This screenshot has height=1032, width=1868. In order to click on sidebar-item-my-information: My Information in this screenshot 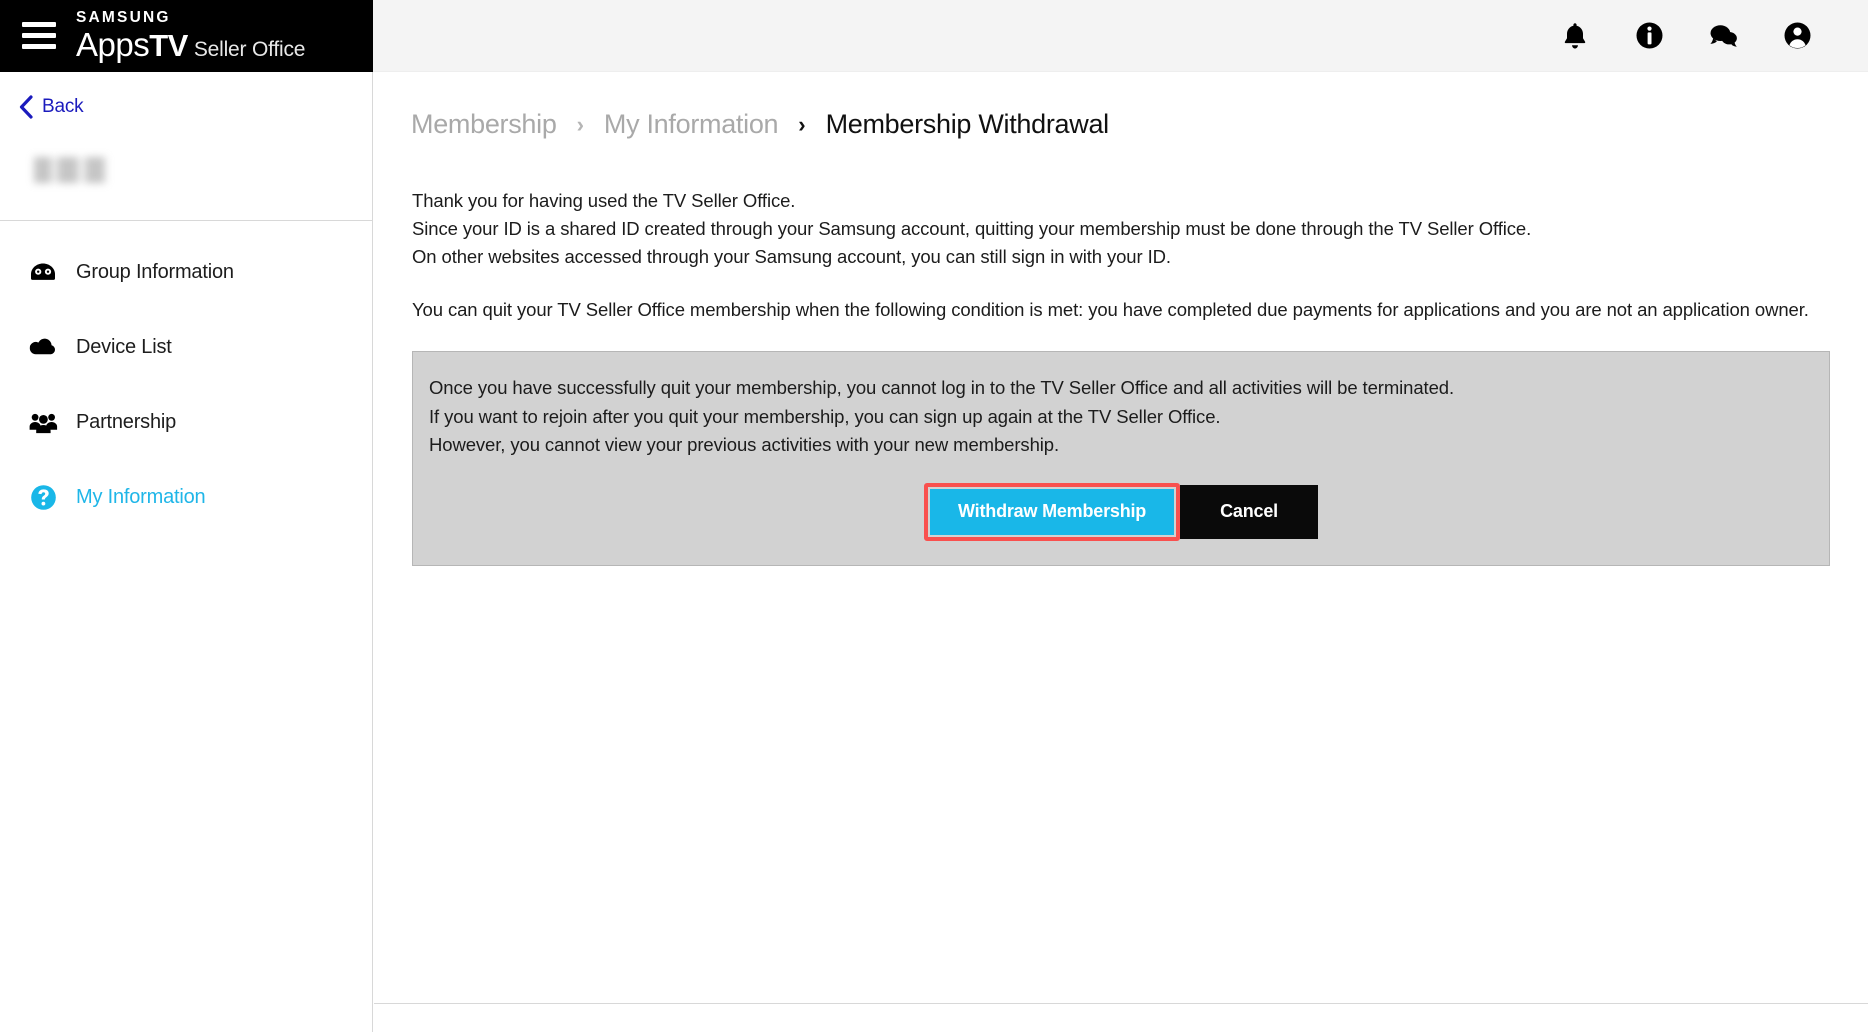, I will do `click(186, 497)`.